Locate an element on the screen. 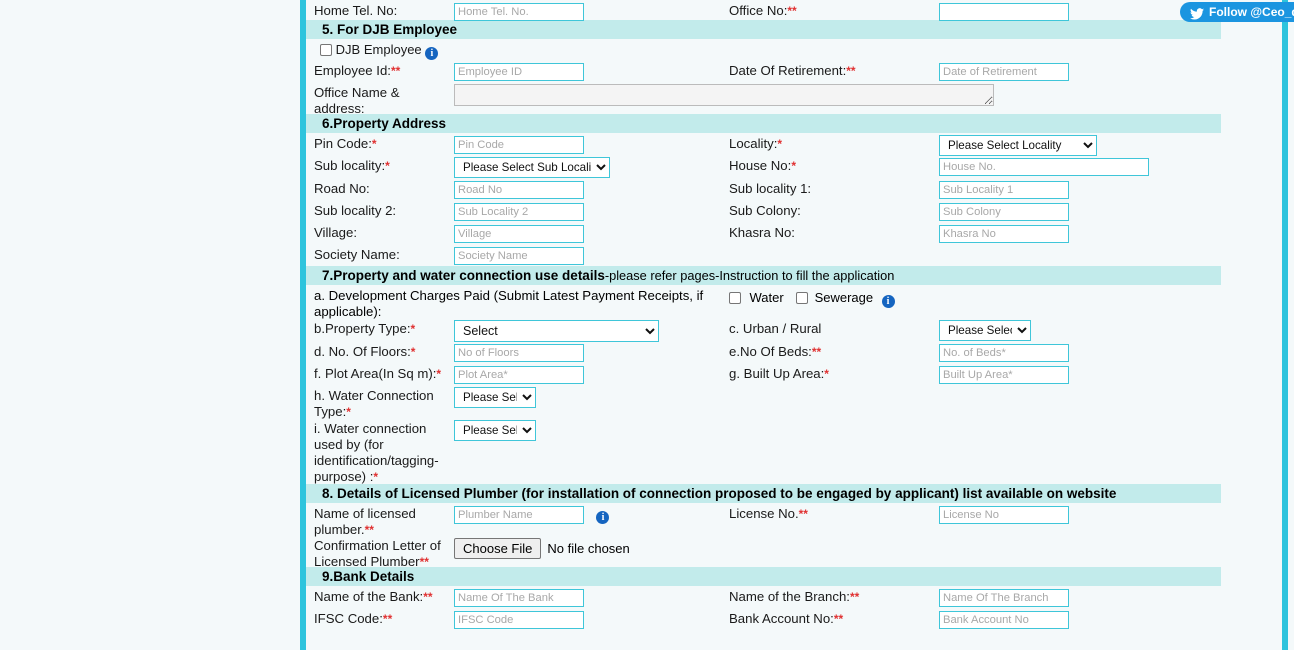 Image resolution: width=1294 pixels, height=650 pixels. office-name-address-textarea is located at coordinates (724, 95).